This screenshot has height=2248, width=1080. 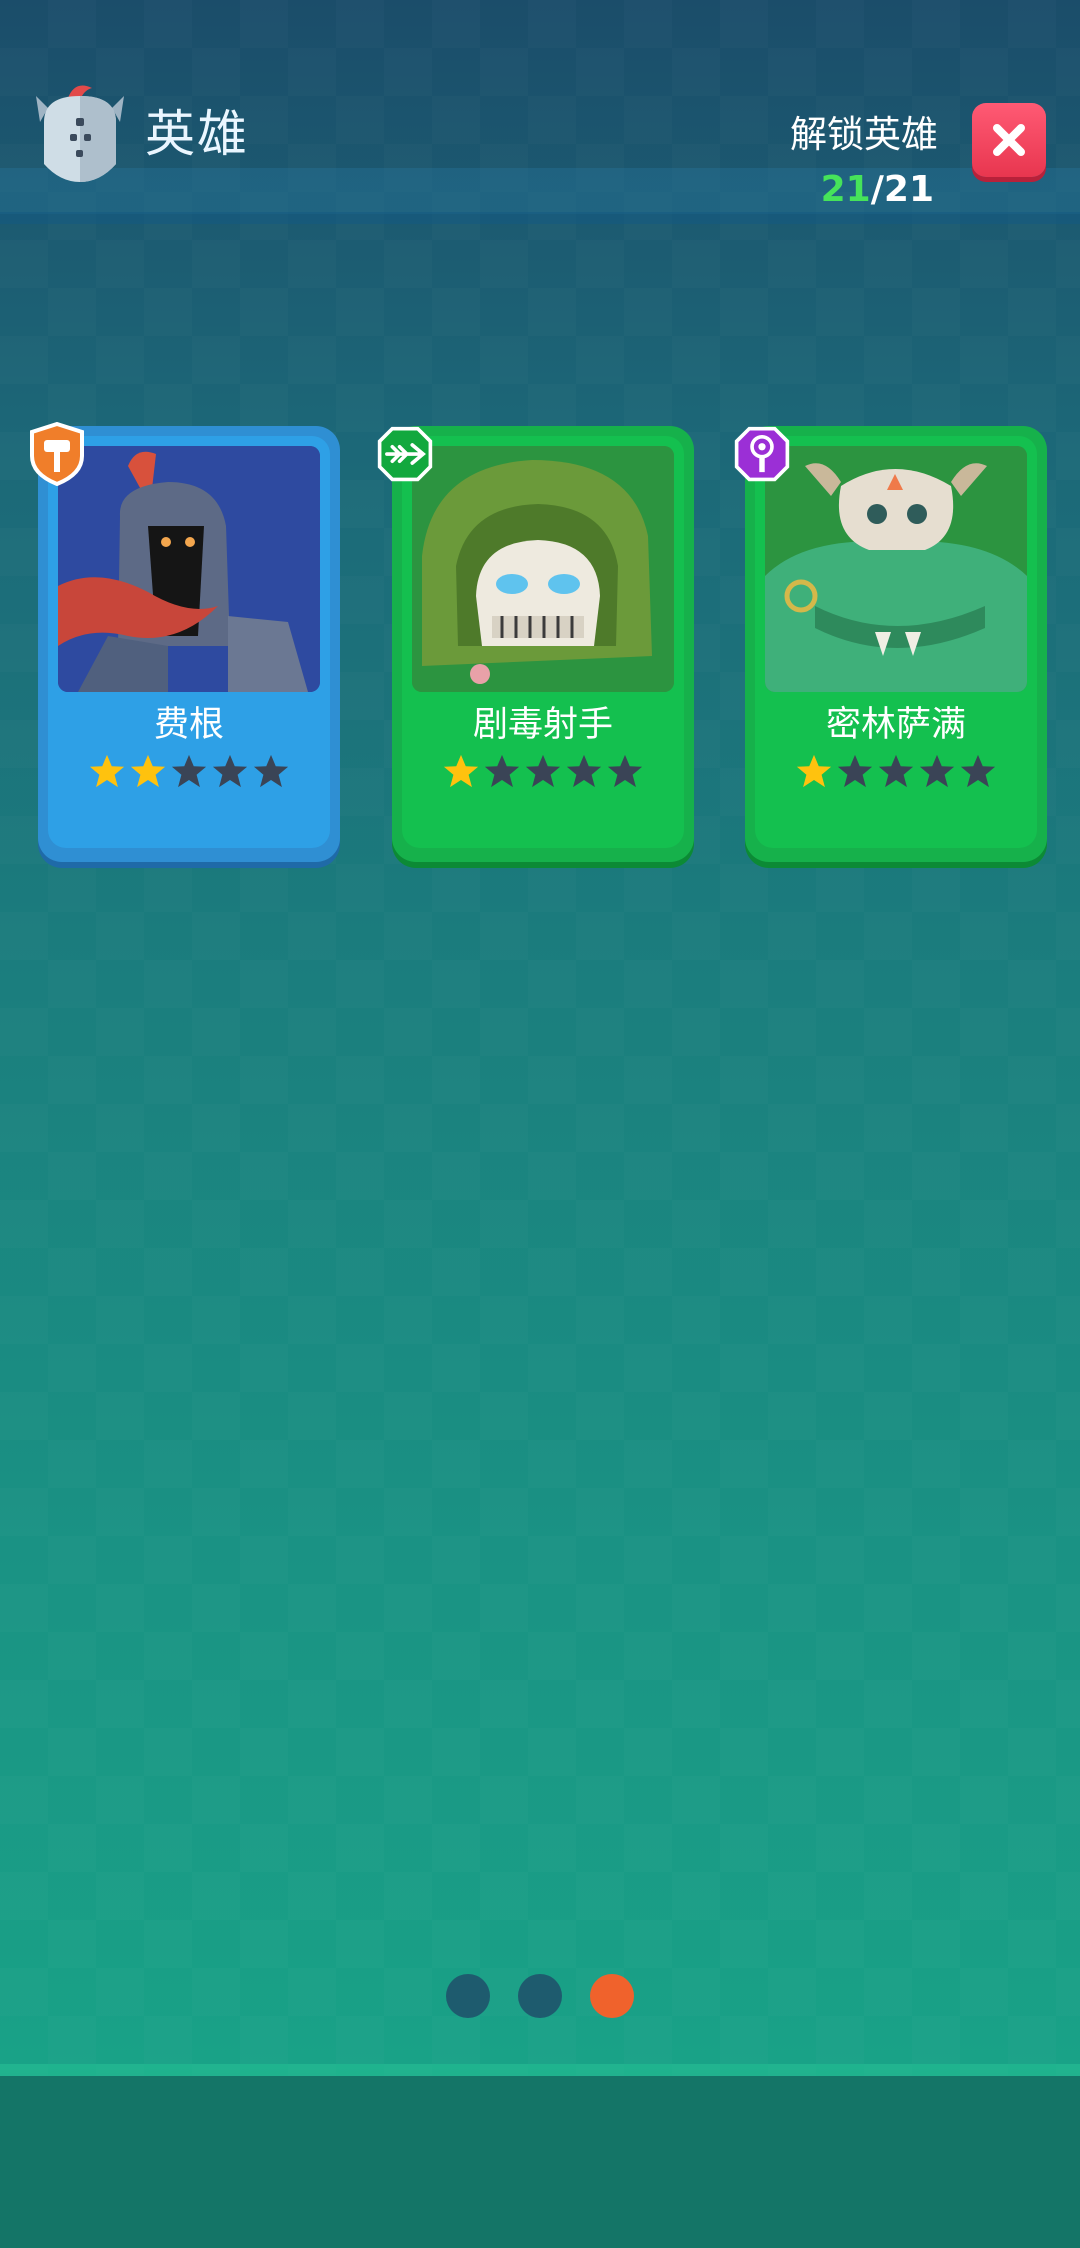 What do you see at coordinates (57, 454) in the screenshot?
I see `hammer-shield-icon` at bounding box center [57, 454].